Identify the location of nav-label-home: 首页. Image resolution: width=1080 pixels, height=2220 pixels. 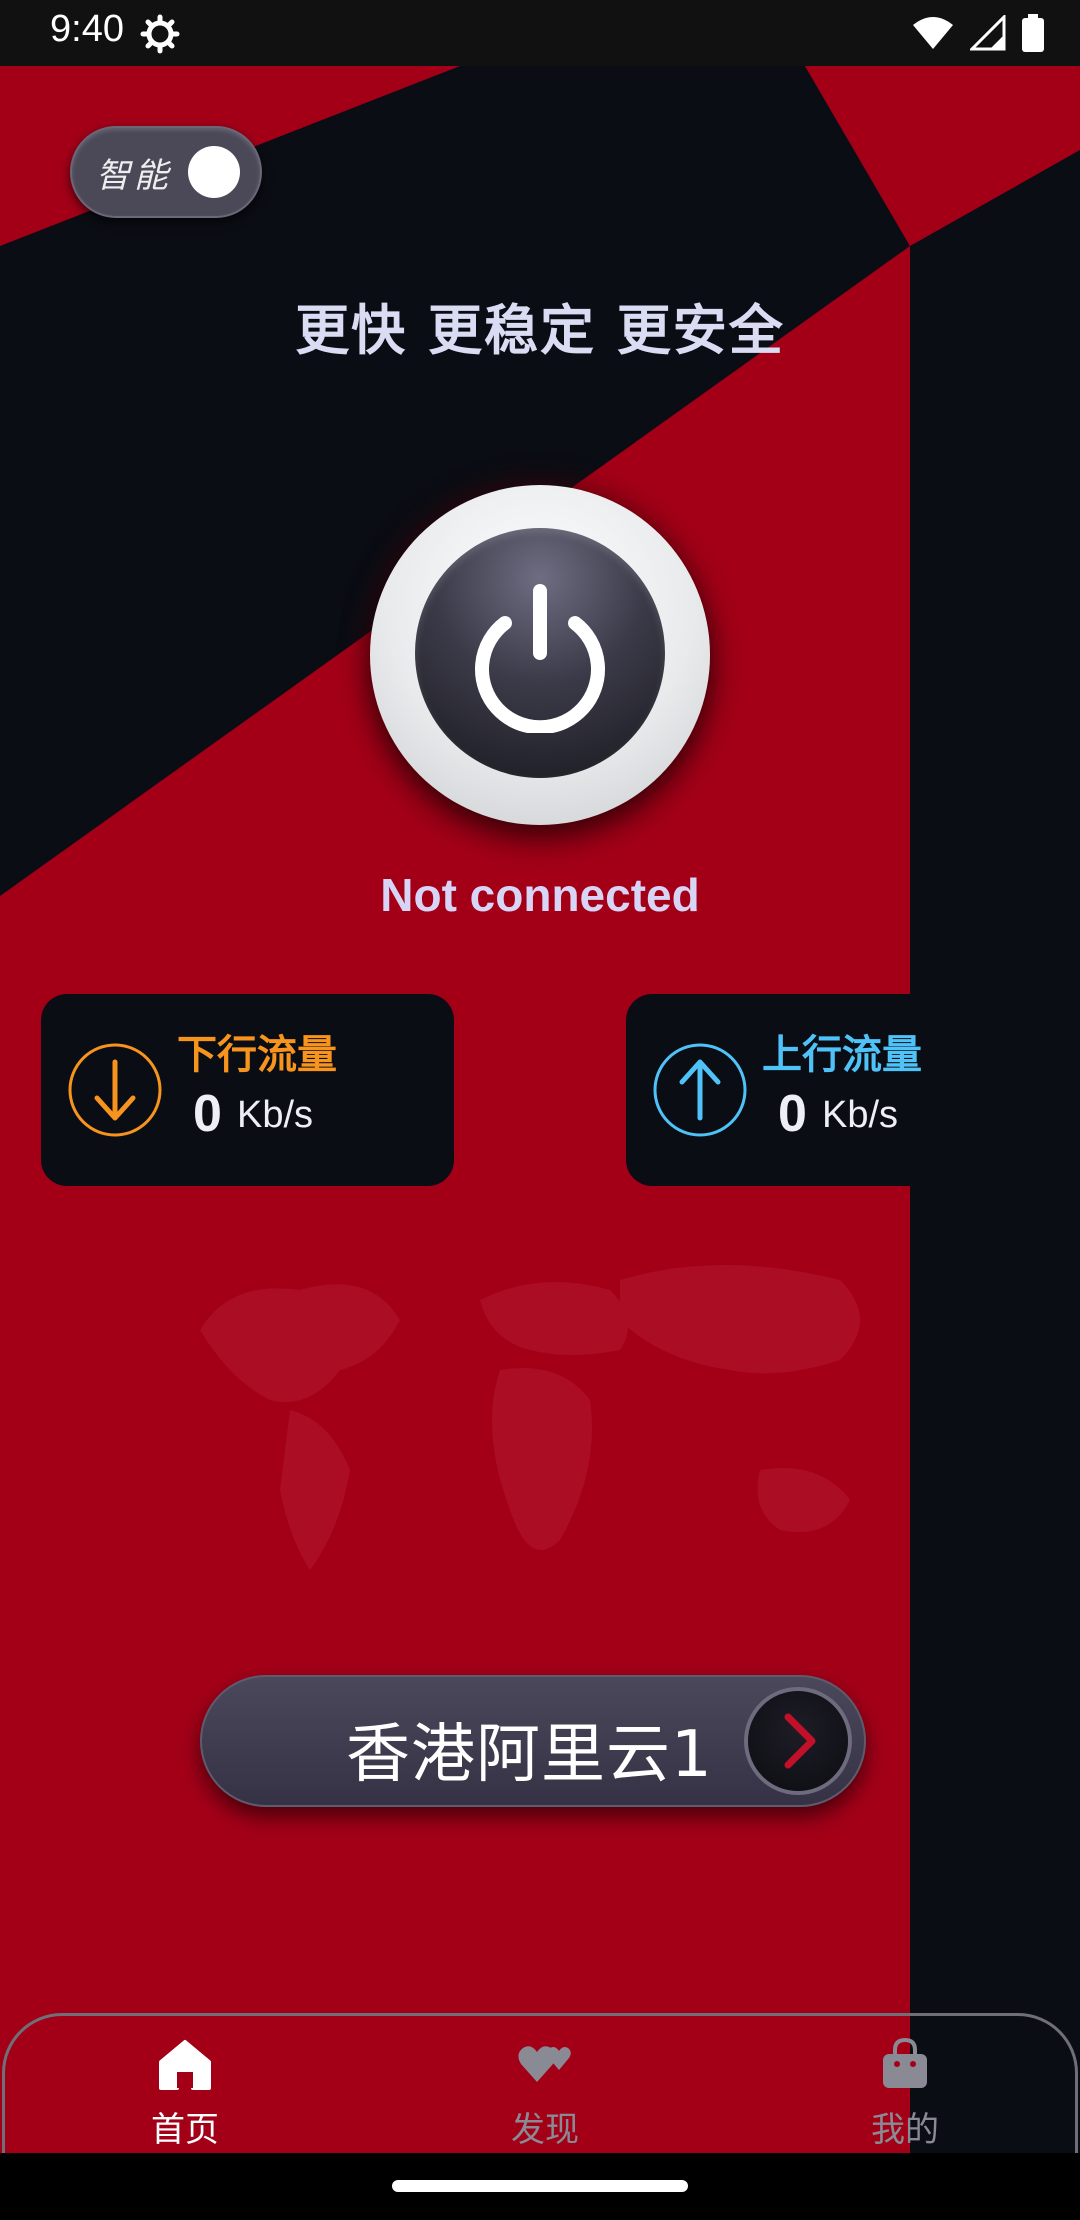
(185, 2130).